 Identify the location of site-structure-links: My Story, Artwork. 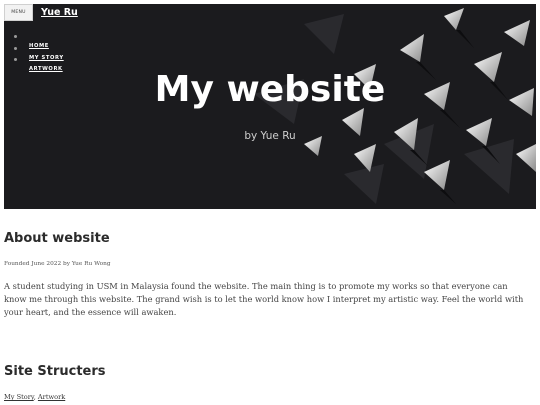
(34, 397).